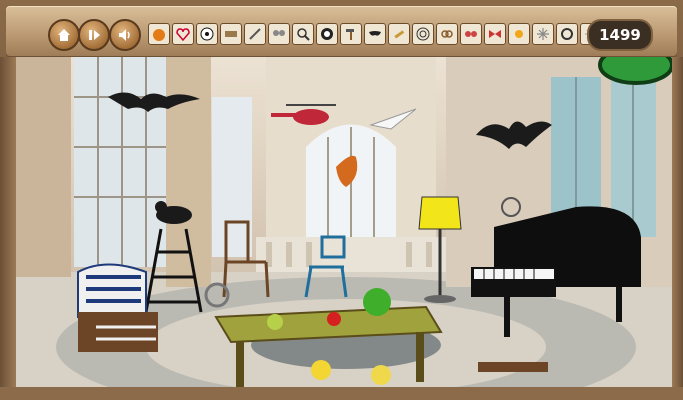  I want to click on dartboard-icon, so click(327, 34).